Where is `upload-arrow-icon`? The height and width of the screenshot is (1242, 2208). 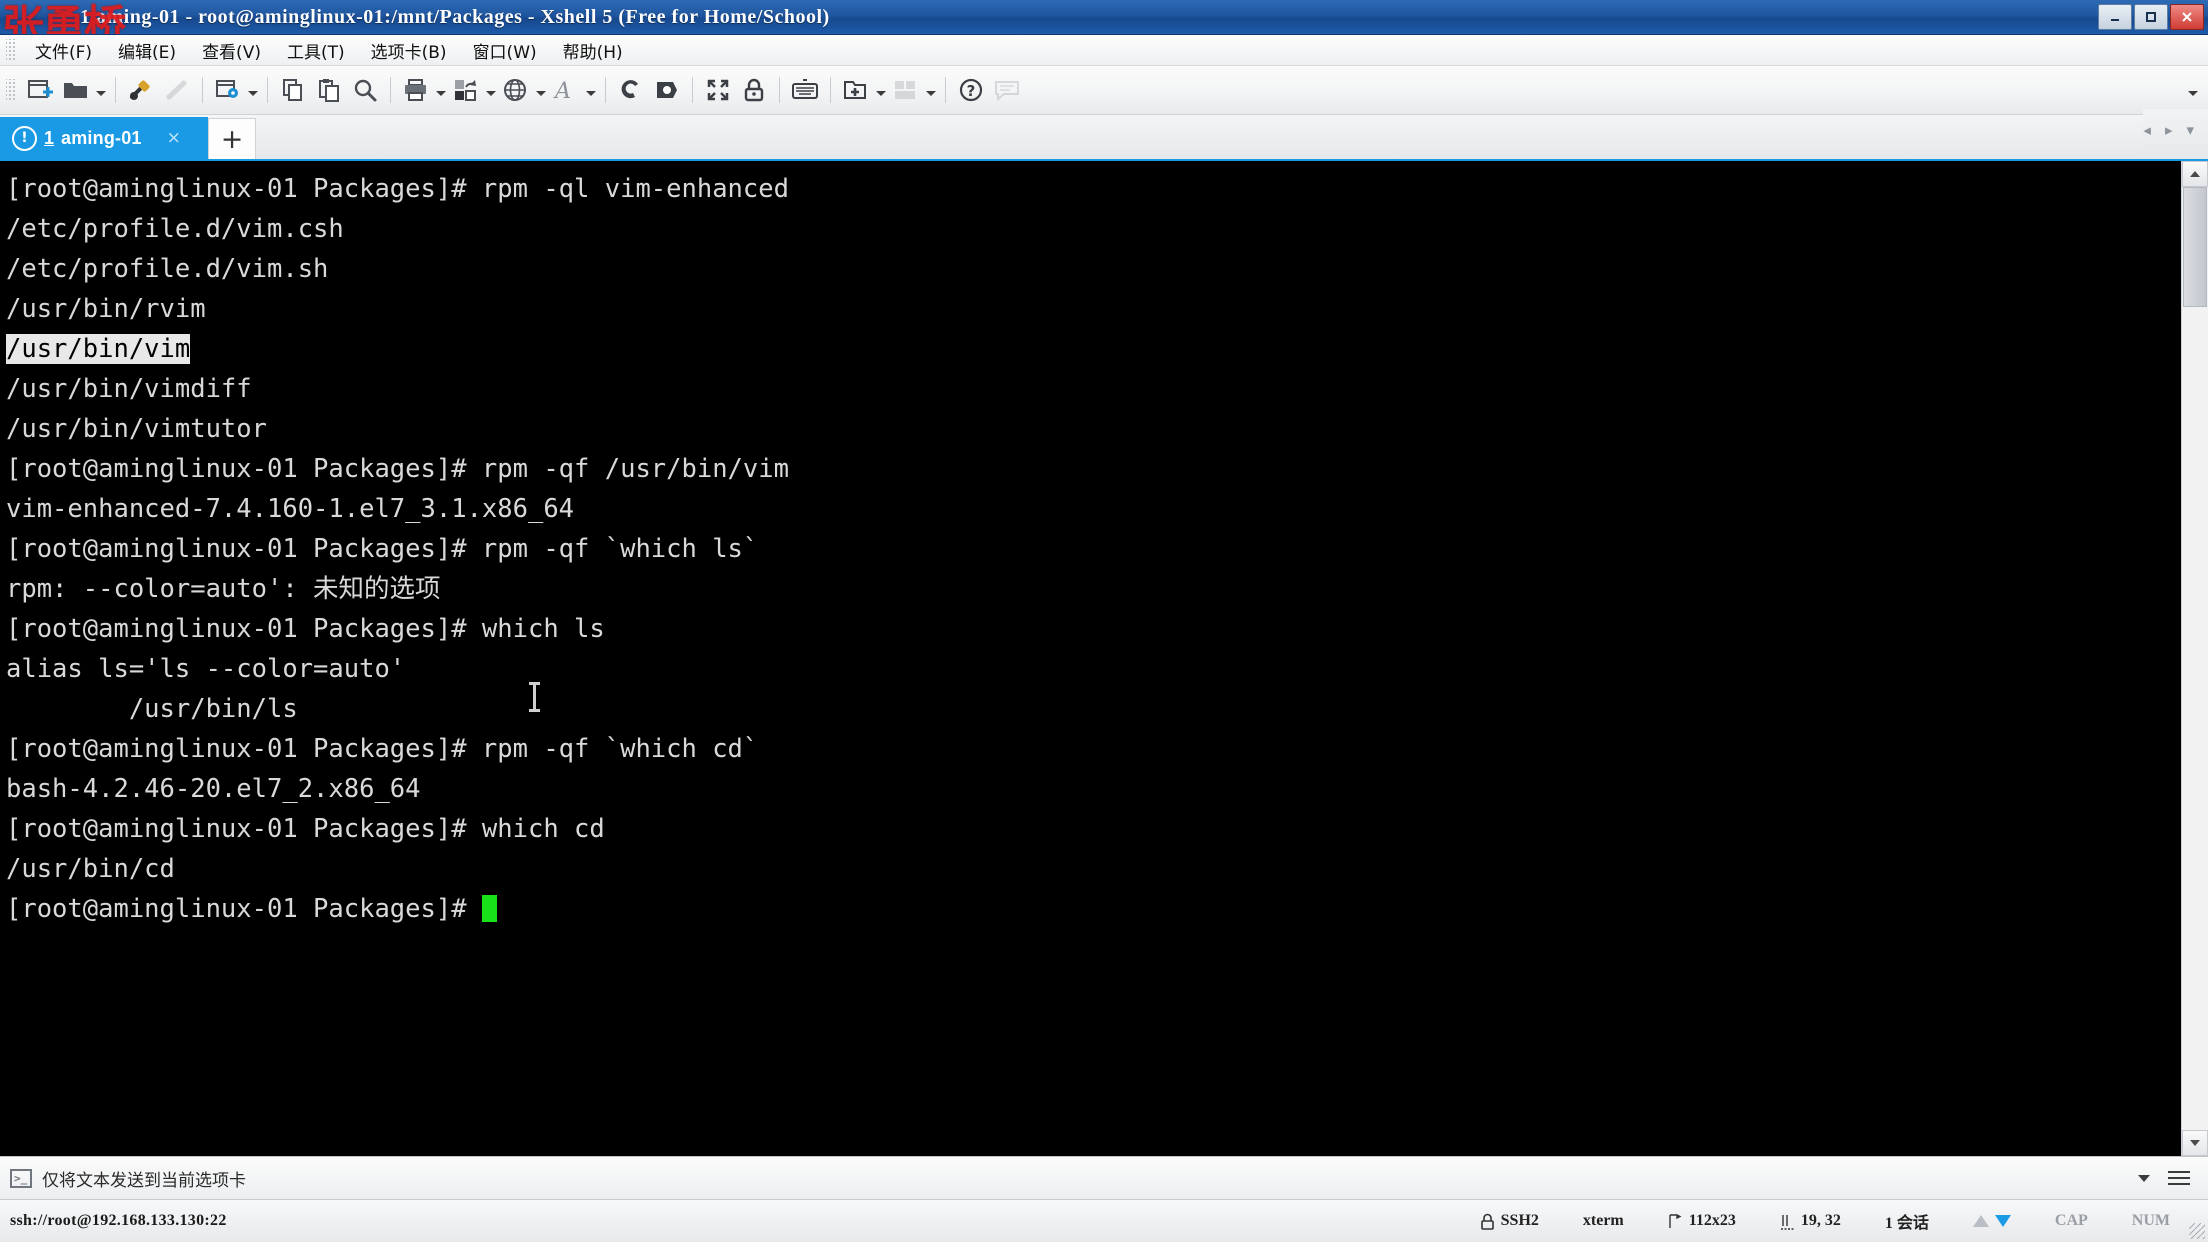 upload-arrow-icon is located at coordinates (1980, 1221).